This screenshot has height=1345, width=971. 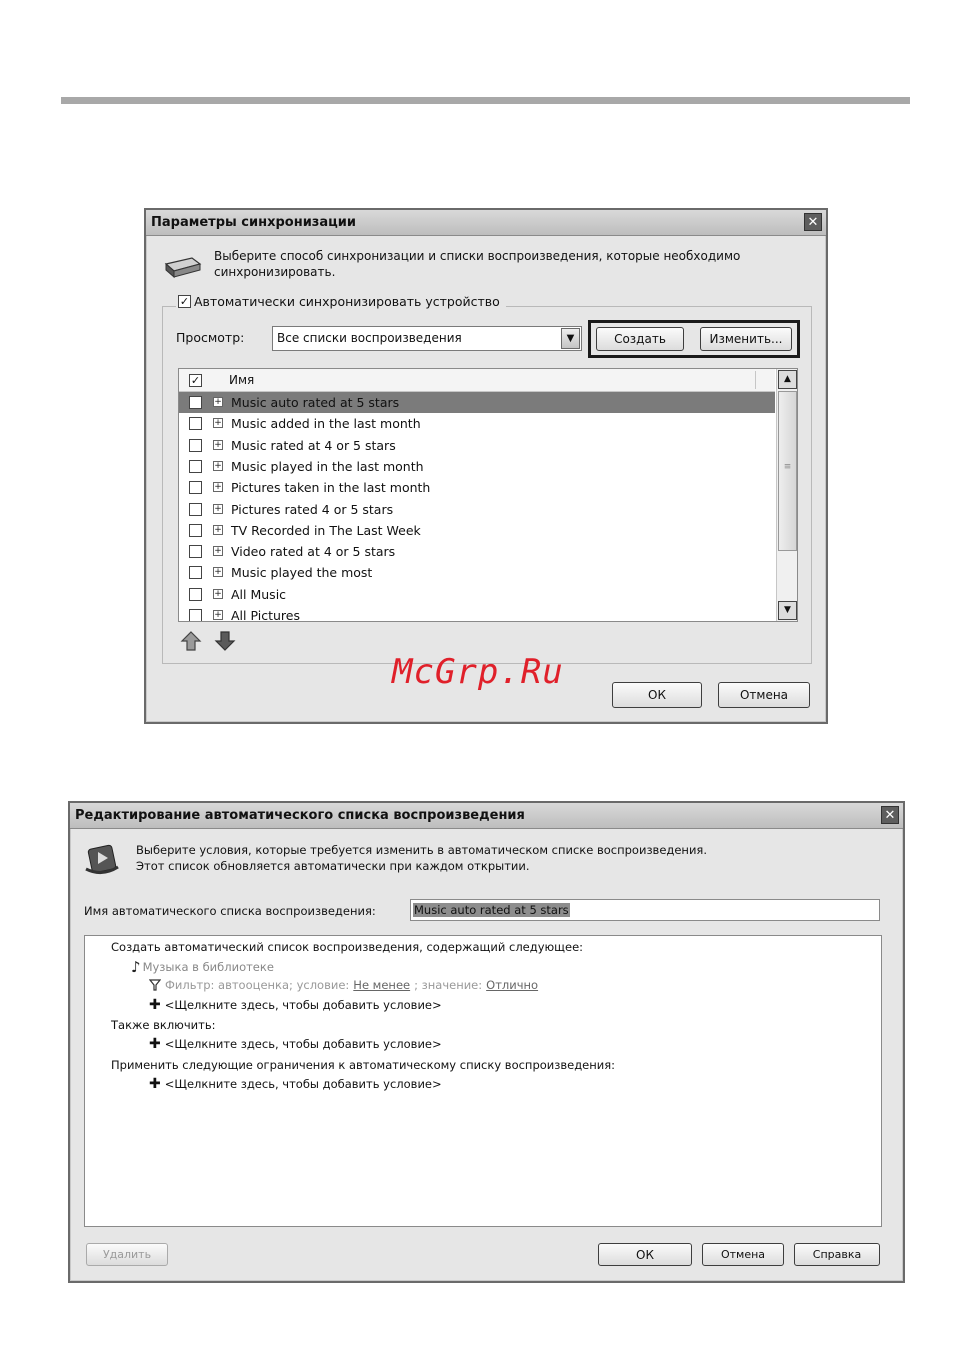 What do you see at coordinates (127, 1254) in the screenshot?
I see `delete-button: Удалить` at bounding box center [127, 1254].